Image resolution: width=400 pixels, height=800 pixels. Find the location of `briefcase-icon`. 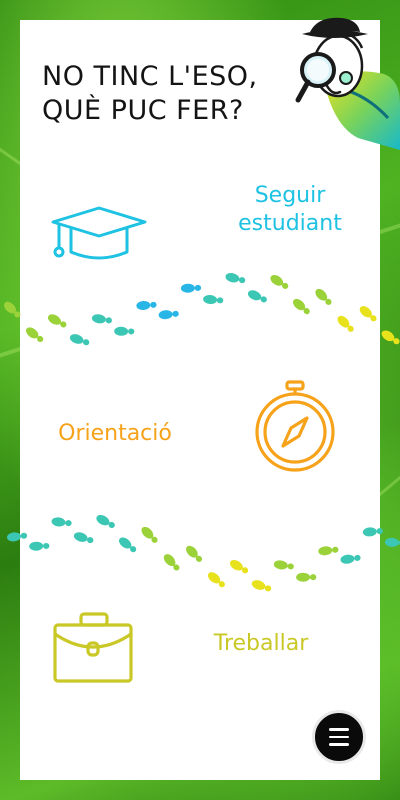

briefcase-icon is located at coordinates (93, 647).